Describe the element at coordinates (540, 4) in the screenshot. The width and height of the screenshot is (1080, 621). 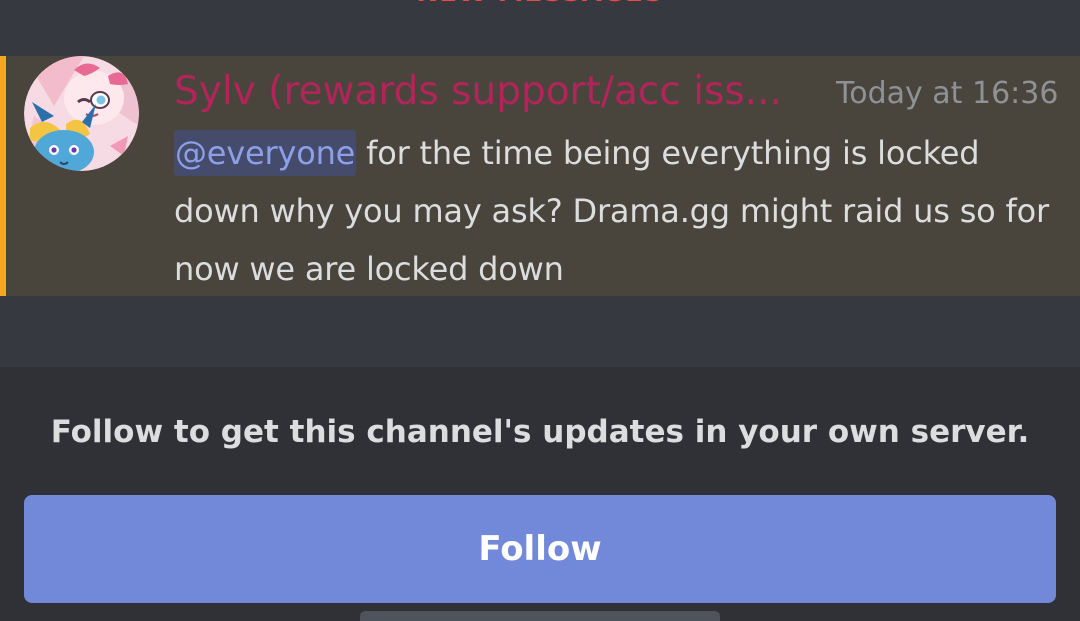
I see `new-messages-label: NEW MESSAGES` at that location.